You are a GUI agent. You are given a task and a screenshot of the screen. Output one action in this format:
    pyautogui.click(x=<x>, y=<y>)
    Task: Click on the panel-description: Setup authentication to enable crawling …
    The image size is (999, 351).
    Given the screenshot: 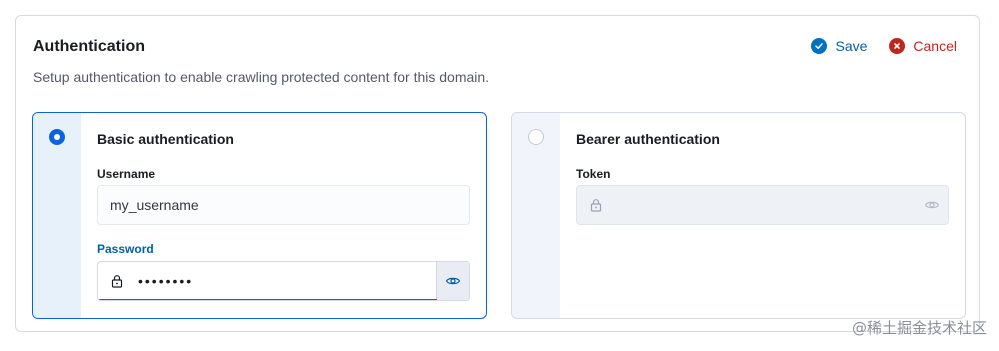 What is the action you would take?
    pyautogui.click(x=261, y=77)
    